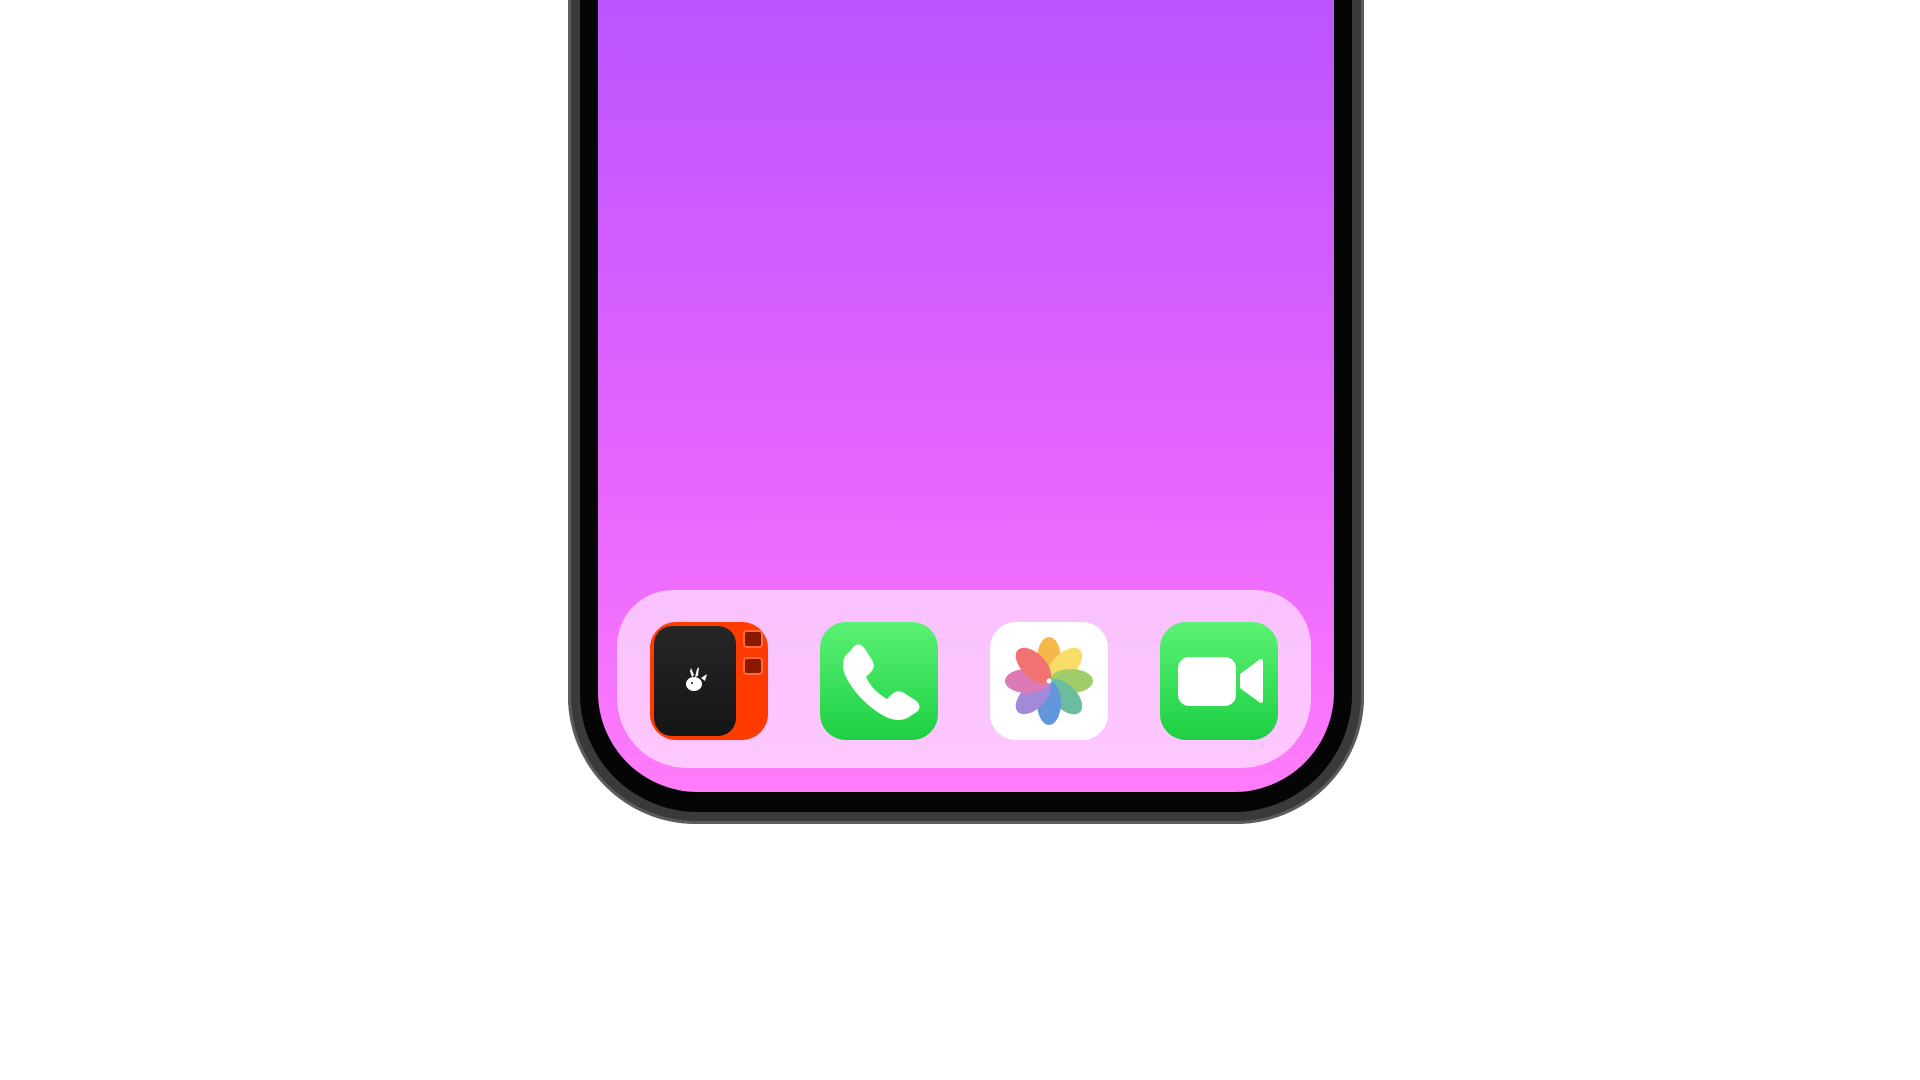 The width and height of the screenshot is (1920, 1080). I want to click on photos-app-icon, so click(1049, 681).